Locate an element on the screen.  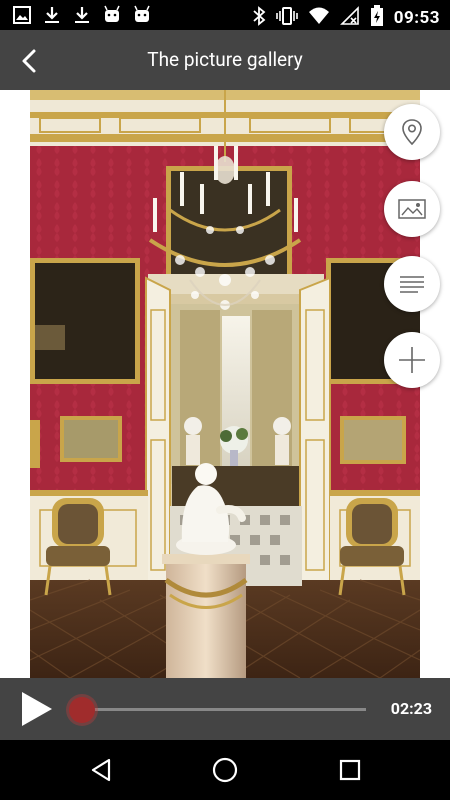
nav-recents-button is located at coordinates (350, 770).